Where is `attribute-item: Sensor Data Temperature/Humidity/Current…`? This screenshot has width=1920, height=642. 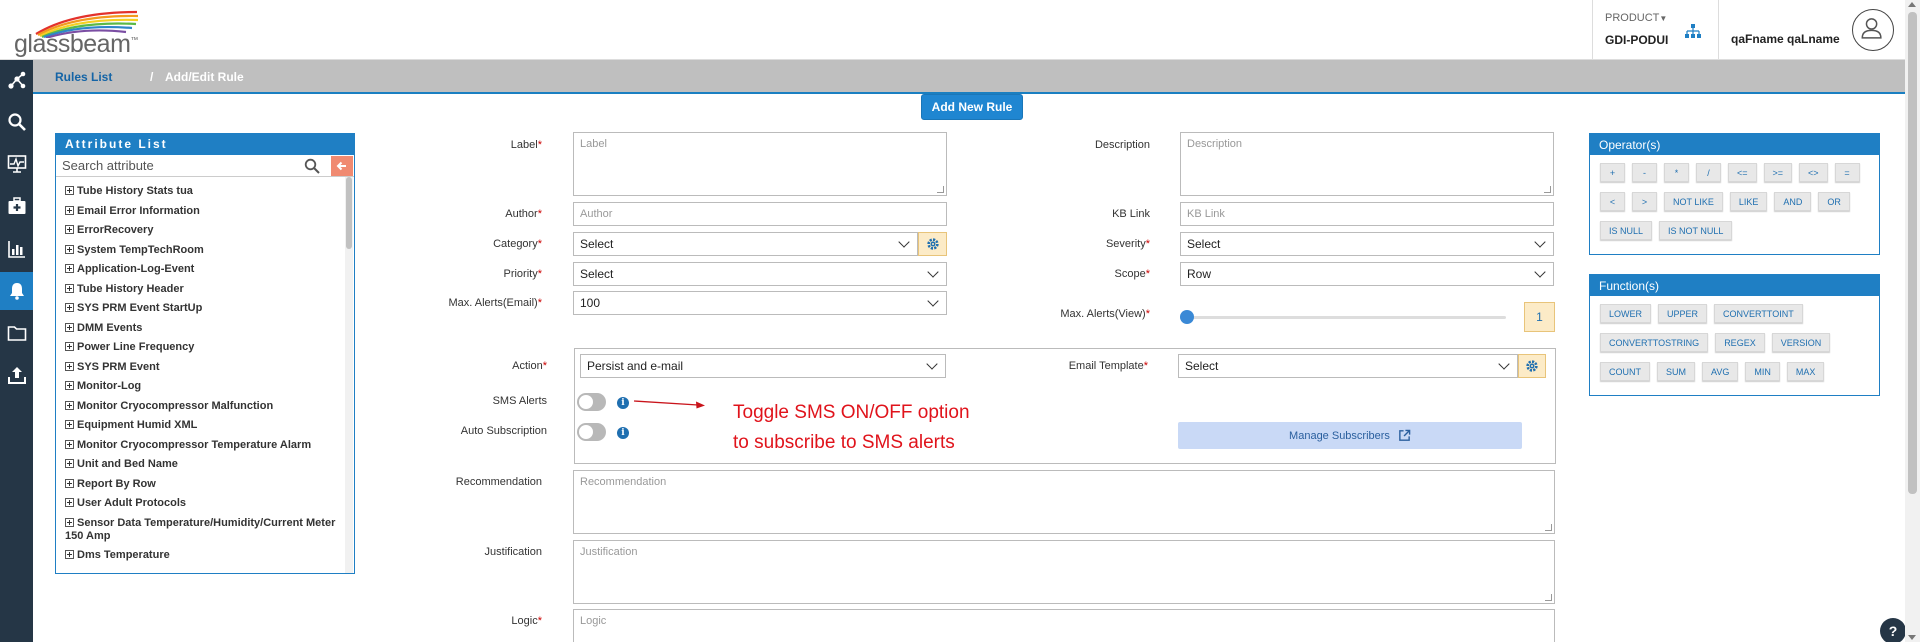
attribute-item: Sensor Data Temperature/Humidity/Current… is located at coordinates (204, 530).